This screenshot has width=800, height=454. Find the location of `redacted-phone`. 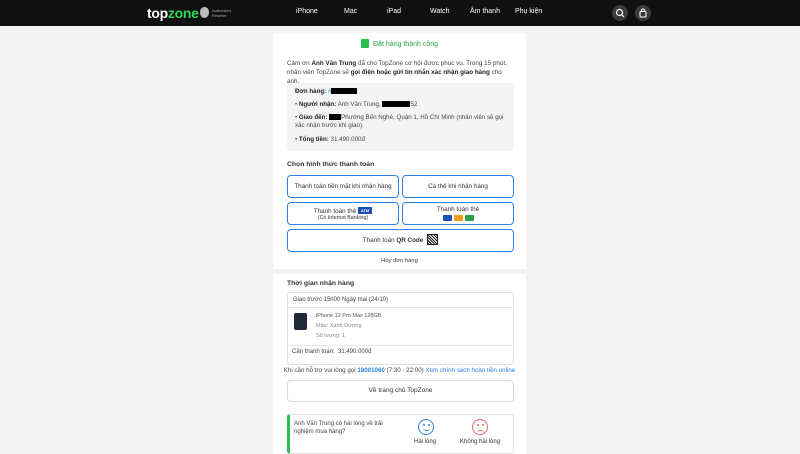

redacted-phone is located at coordinates (396, 104).